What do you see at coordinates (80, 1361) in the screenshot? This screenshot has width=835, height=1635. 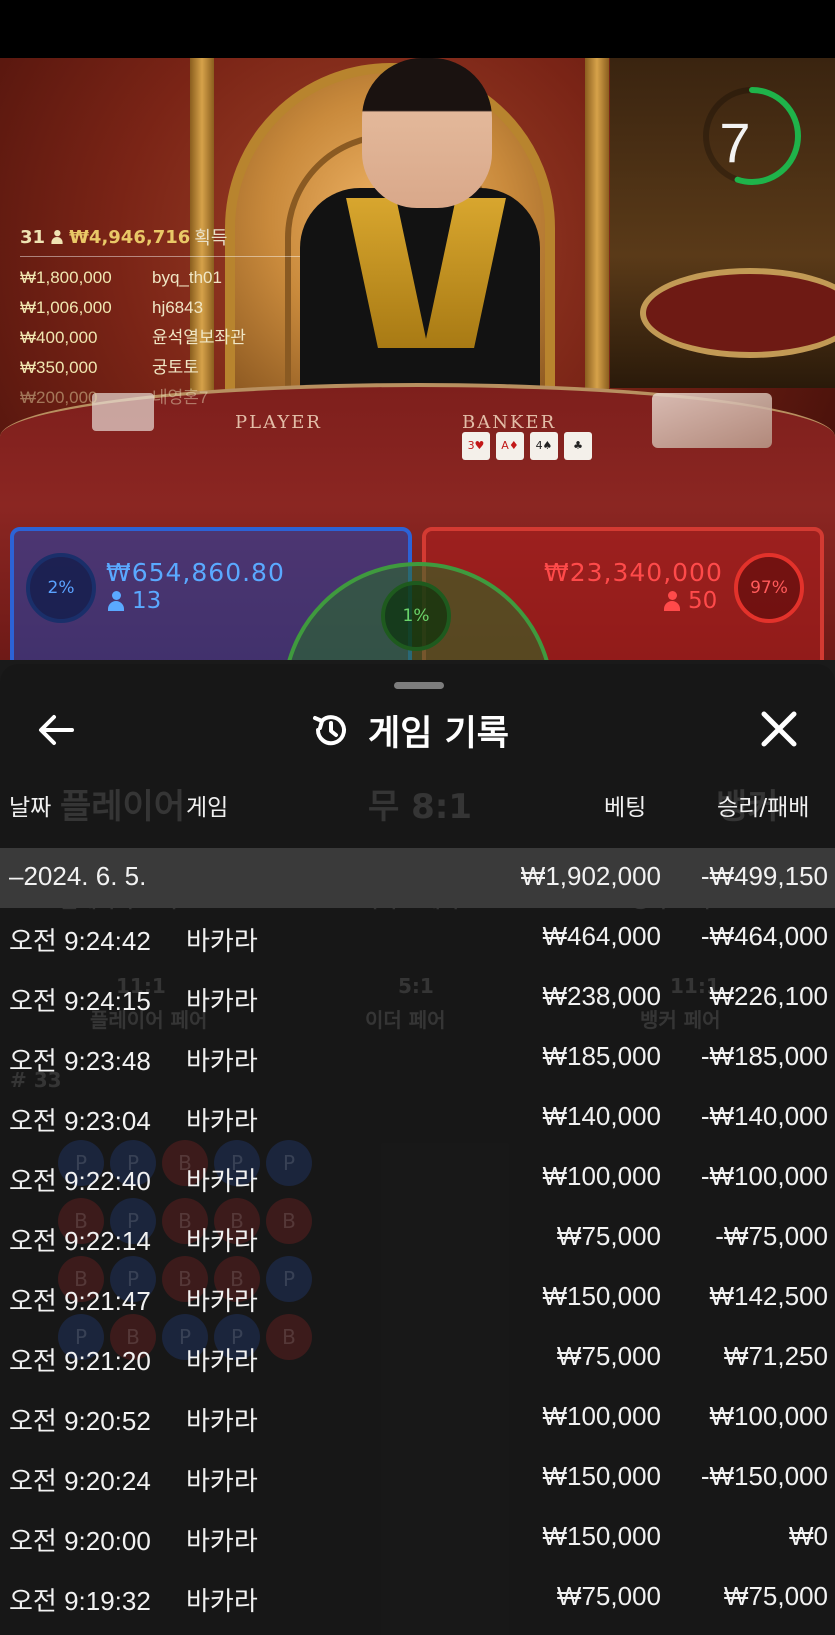 I see `row-time: 오전 9:21:20` at bounding box center [80, 1361].